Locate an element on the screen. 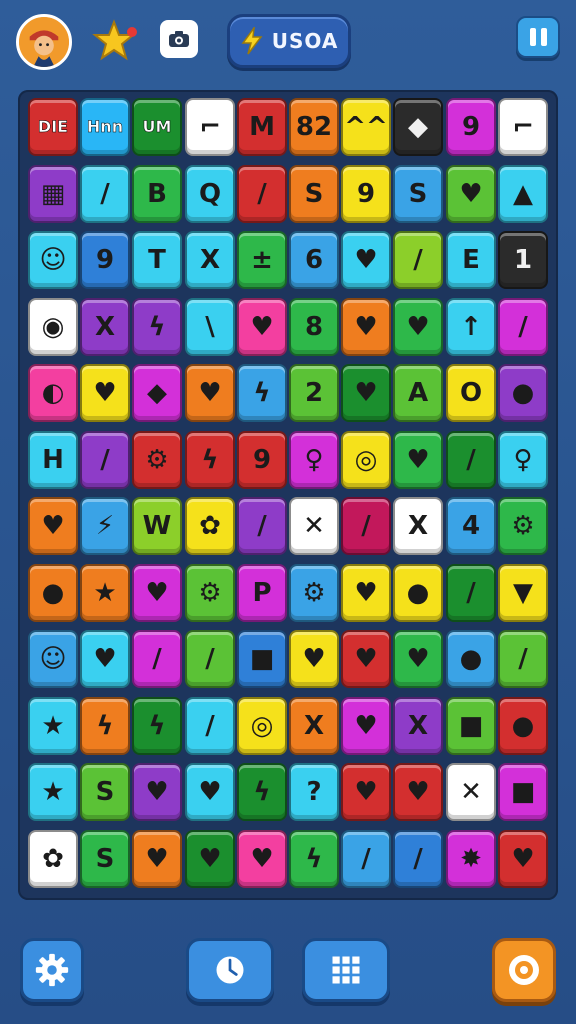  hint-button is located at coordinates (230, 970).